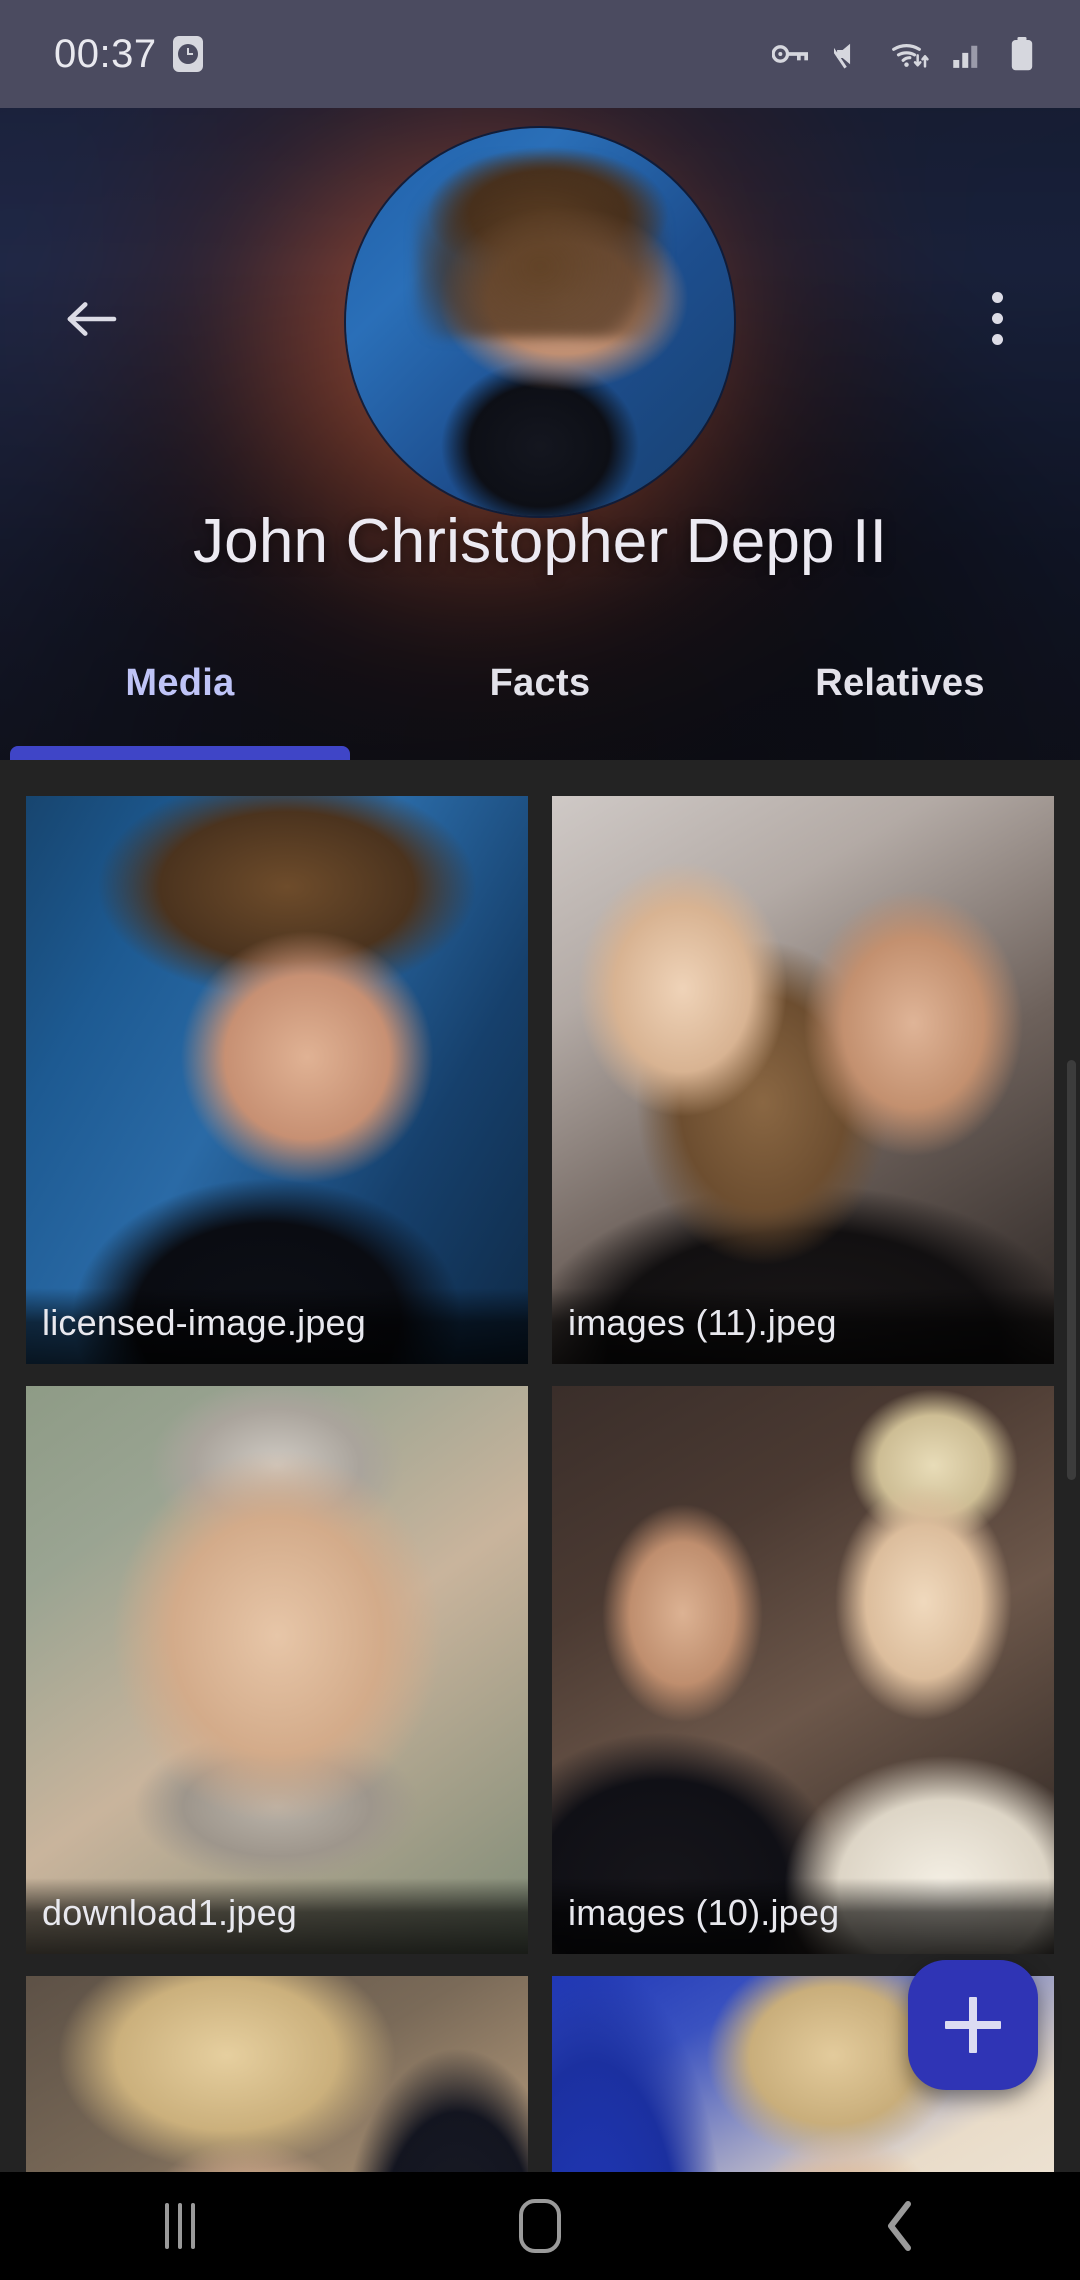 Image resolution: width=1080 pixels, height=2280 pixels. I want to click on wifi-icon, so click(910, 54).